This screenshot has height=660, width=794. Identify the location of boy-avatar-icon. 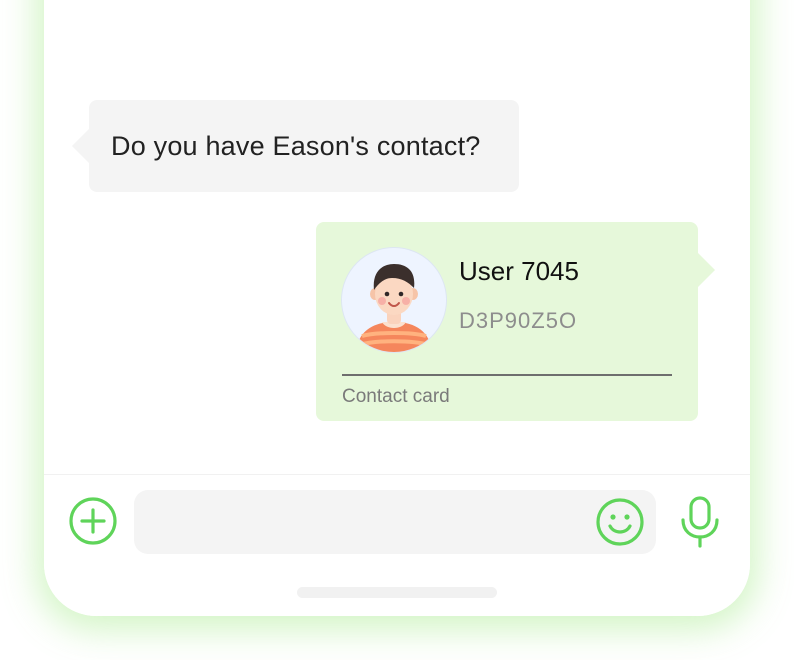
(394, 300).